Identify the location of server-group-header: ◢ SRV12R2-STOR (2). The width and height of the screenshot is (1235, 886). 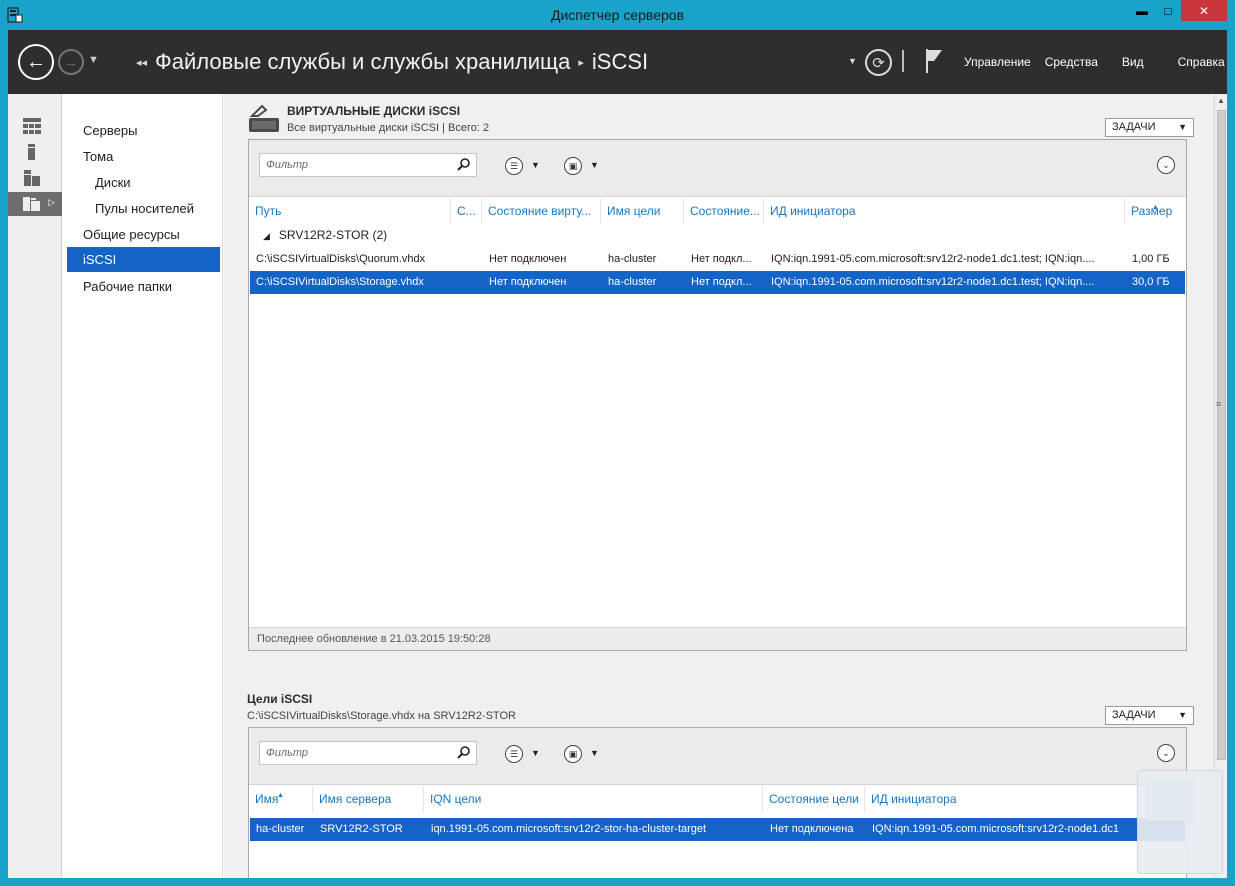
(325, 235).